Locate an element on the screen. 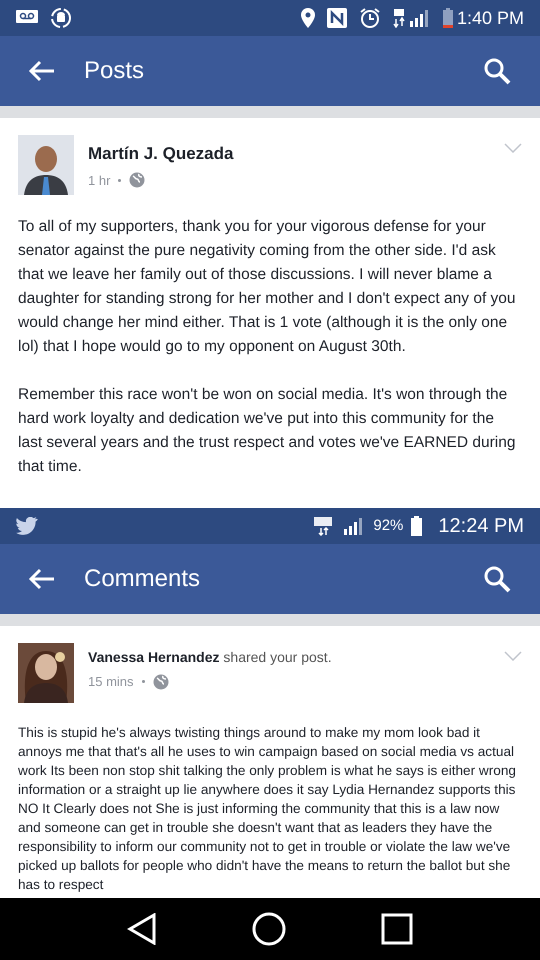  square-recents-icon is located at coordinates (396, 929).